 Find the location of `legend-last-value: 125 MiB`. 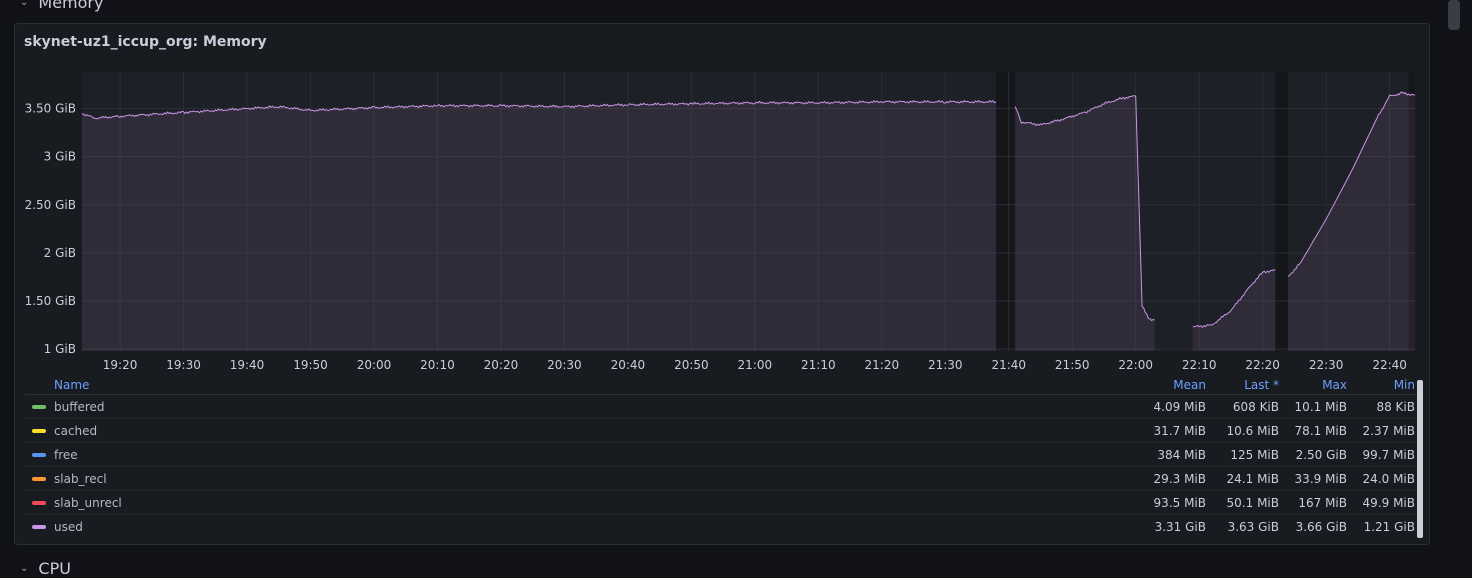

legend-last-value: 125 MiB is located at coordinates (1254, 454).